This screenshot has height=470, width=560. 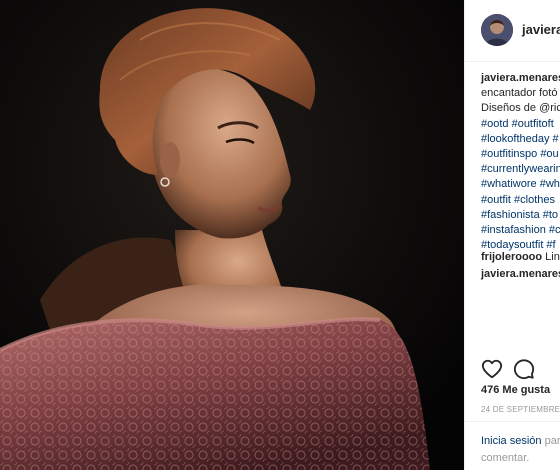 What do you see at coordinates (512, 421) in the screenshot?
I see `divider` at bounding box center [512, 421].